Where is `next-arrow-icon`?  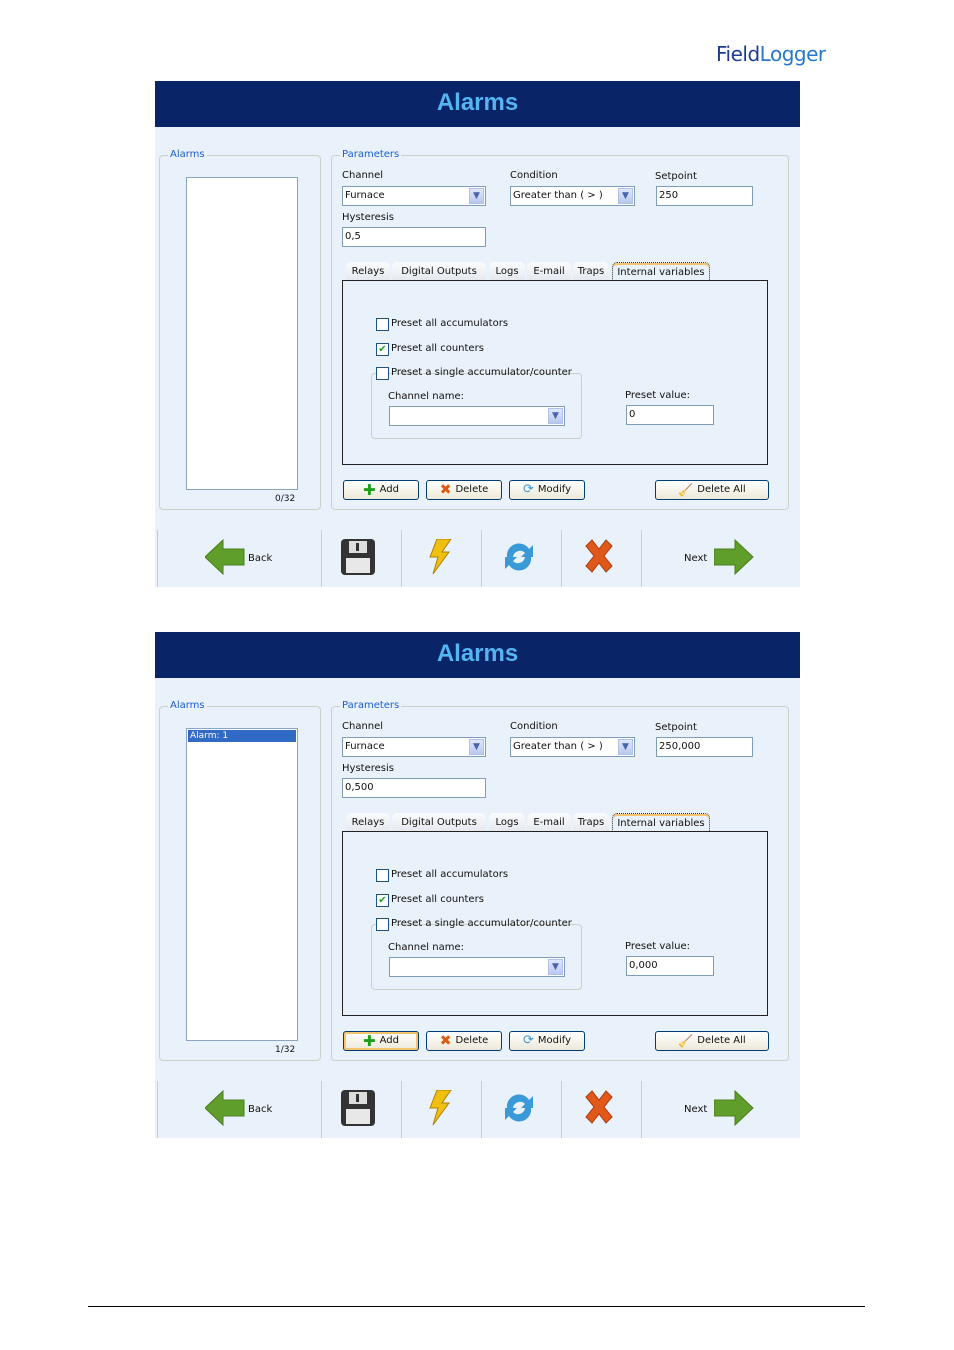 next-arrow-icon is located at coordinates (734, 1108).